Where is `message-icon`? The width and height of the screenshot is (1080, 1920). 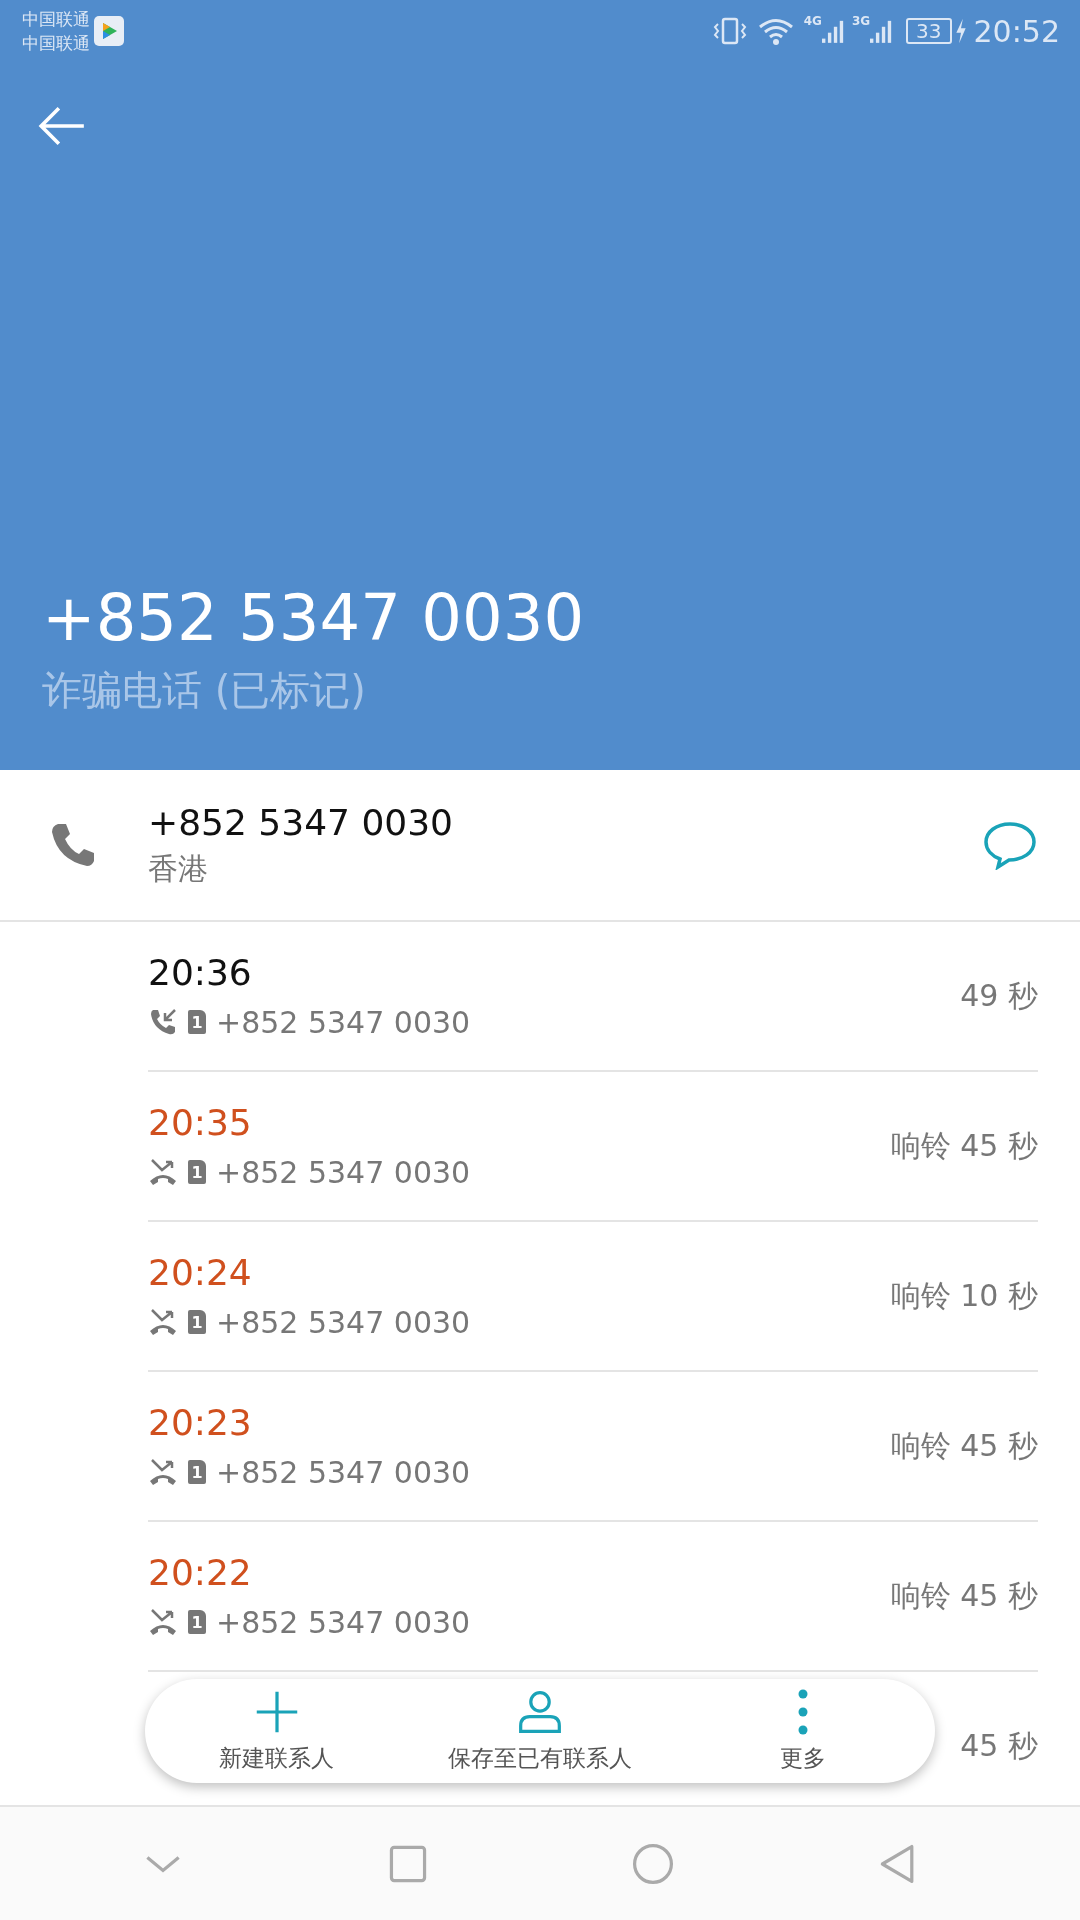
message-icon is located at coordinates (1010, 845).